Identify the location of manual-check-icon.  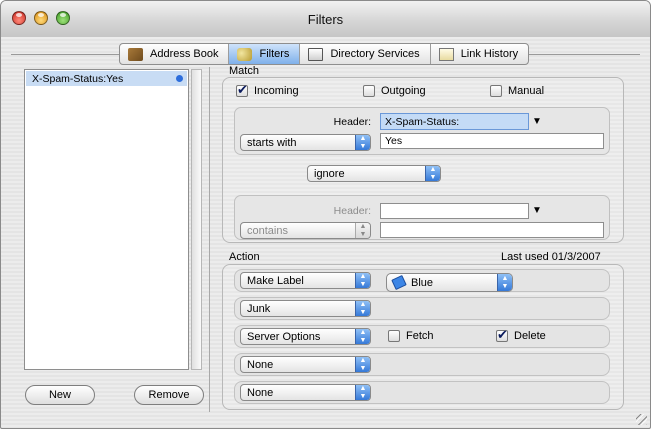
(496, 91).